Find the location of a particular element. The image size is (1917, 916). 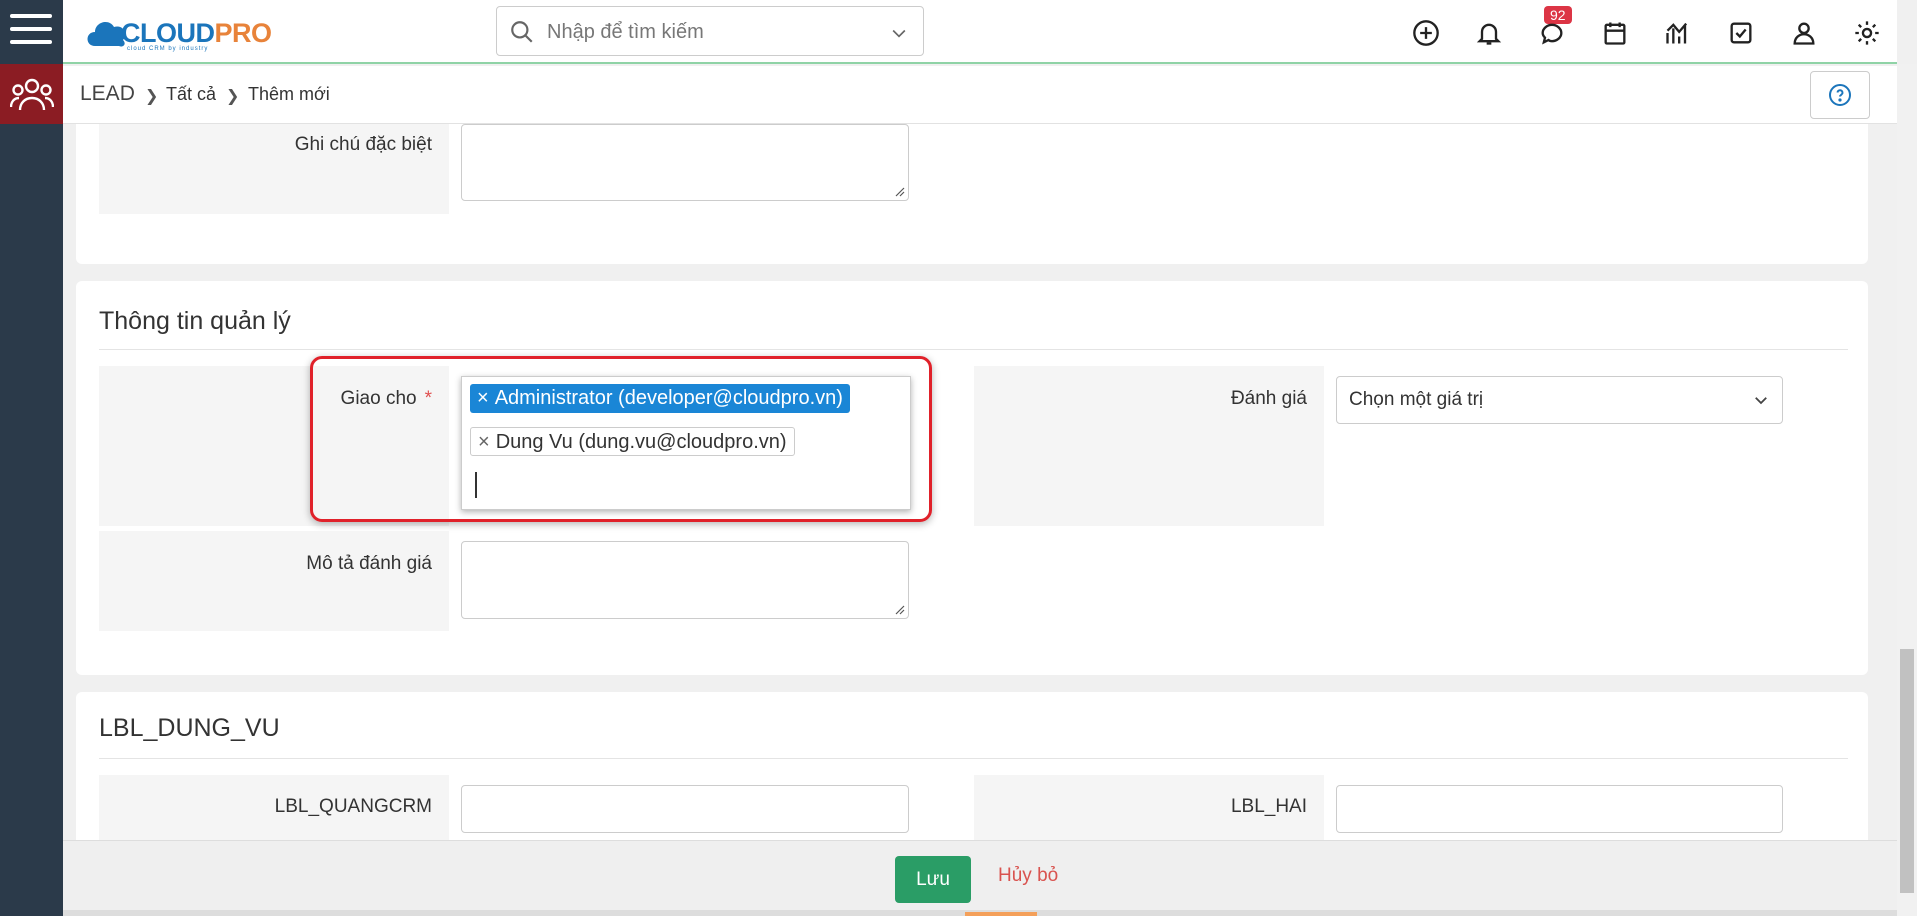

cancel-button: Hủy bỏ is located at coordinates (1028, 876).